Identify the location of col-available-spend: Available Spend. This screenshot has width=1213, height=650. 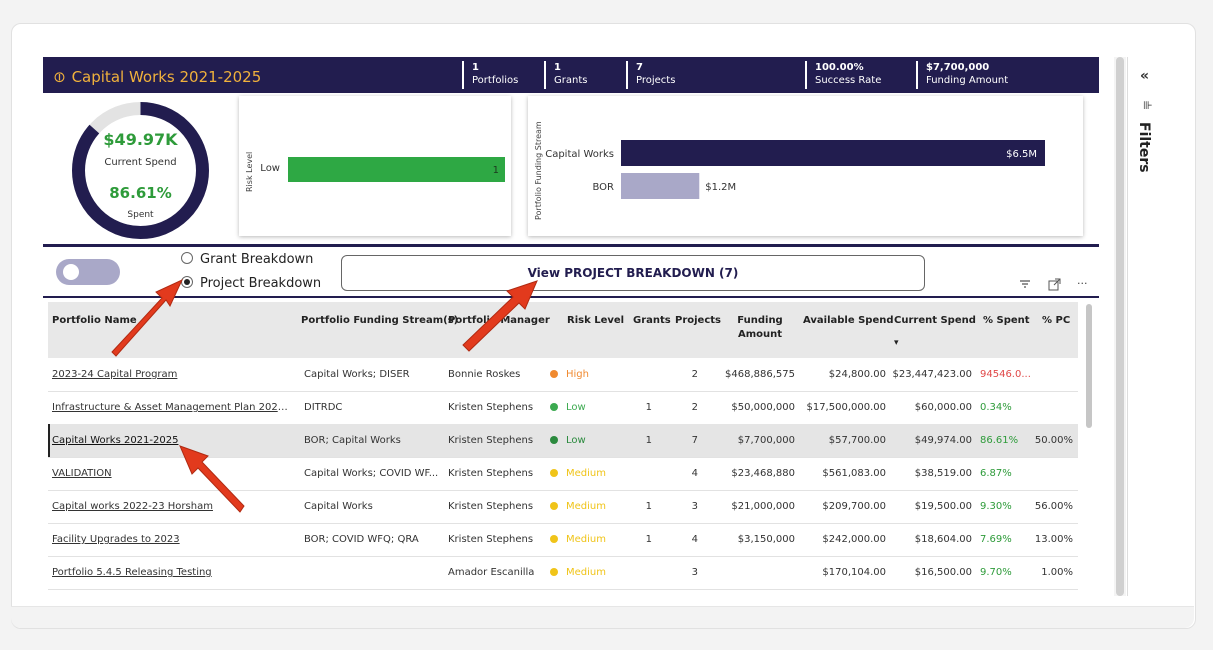
(848, 321).